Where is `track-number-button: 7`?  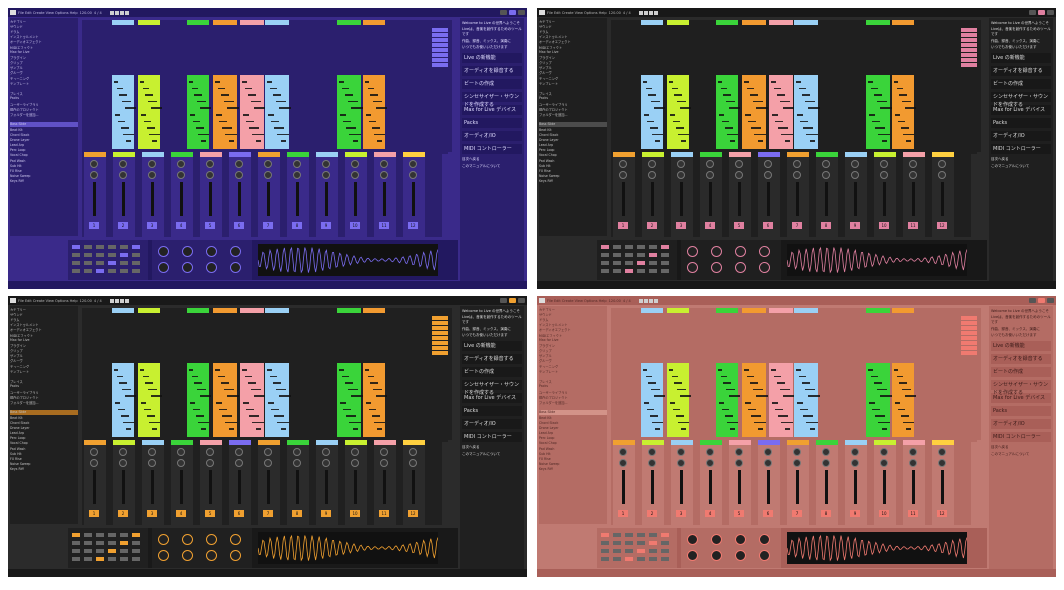
track-number-button: 7 is located at coordinates (268, 225).